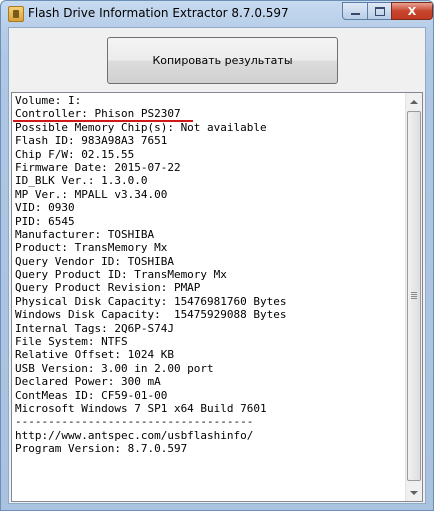 The height and width of the screenshot is (511, 434). Describe the element at coordinates (141, 127) in the screenshot. I see `result-line-text: Possible Memory Chip(s): Not available` at that location.